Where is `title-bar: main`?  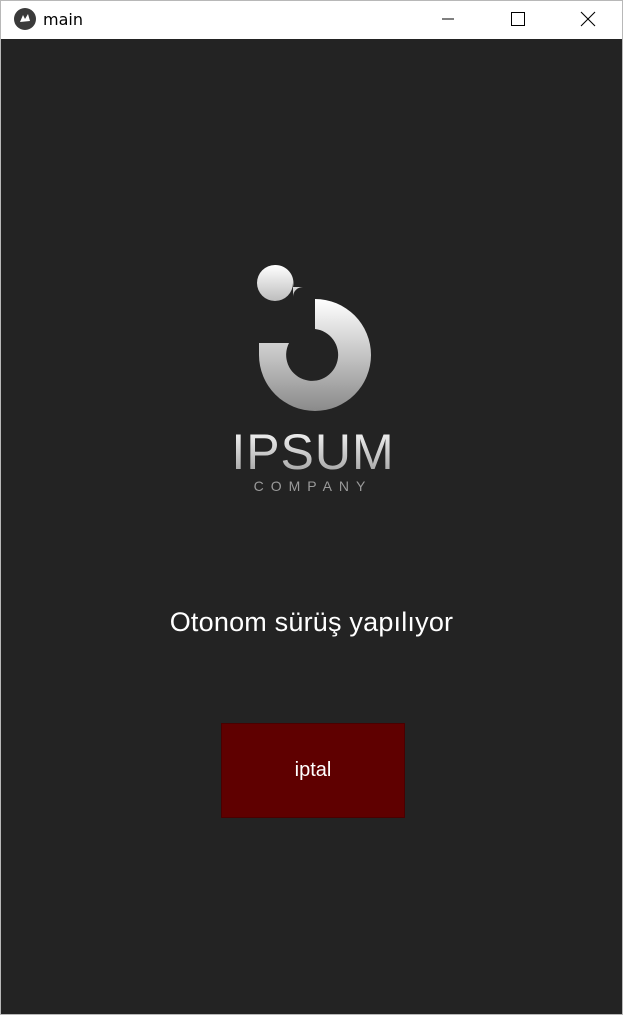
title-bar: main is located at coordinates (311, 20).